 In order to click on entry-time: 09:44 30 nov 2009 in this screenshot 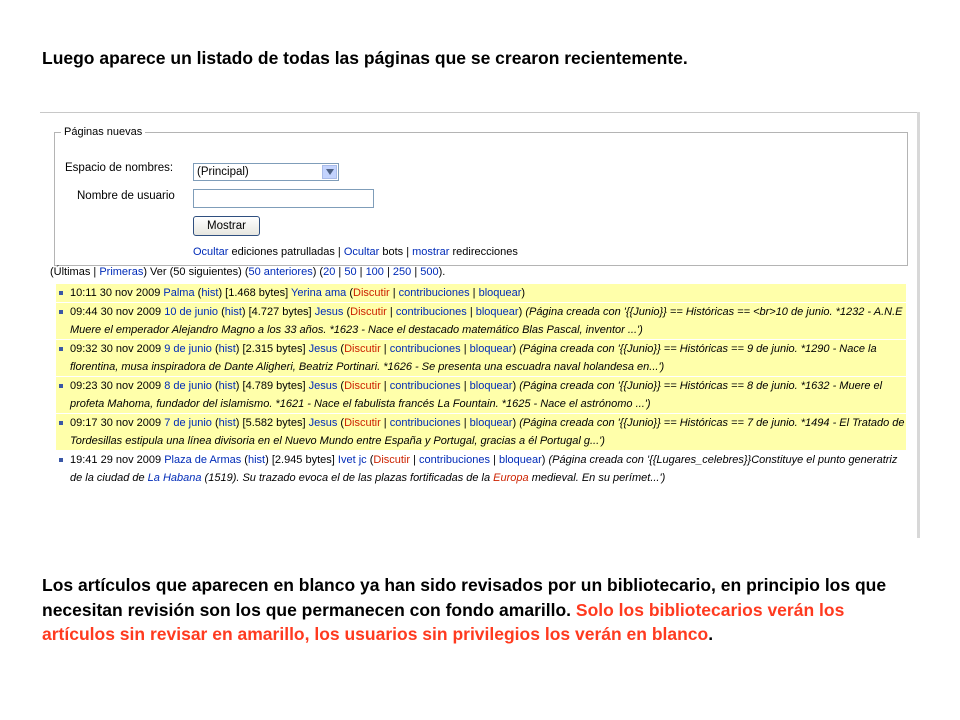, I will do `click(116, 312)`.